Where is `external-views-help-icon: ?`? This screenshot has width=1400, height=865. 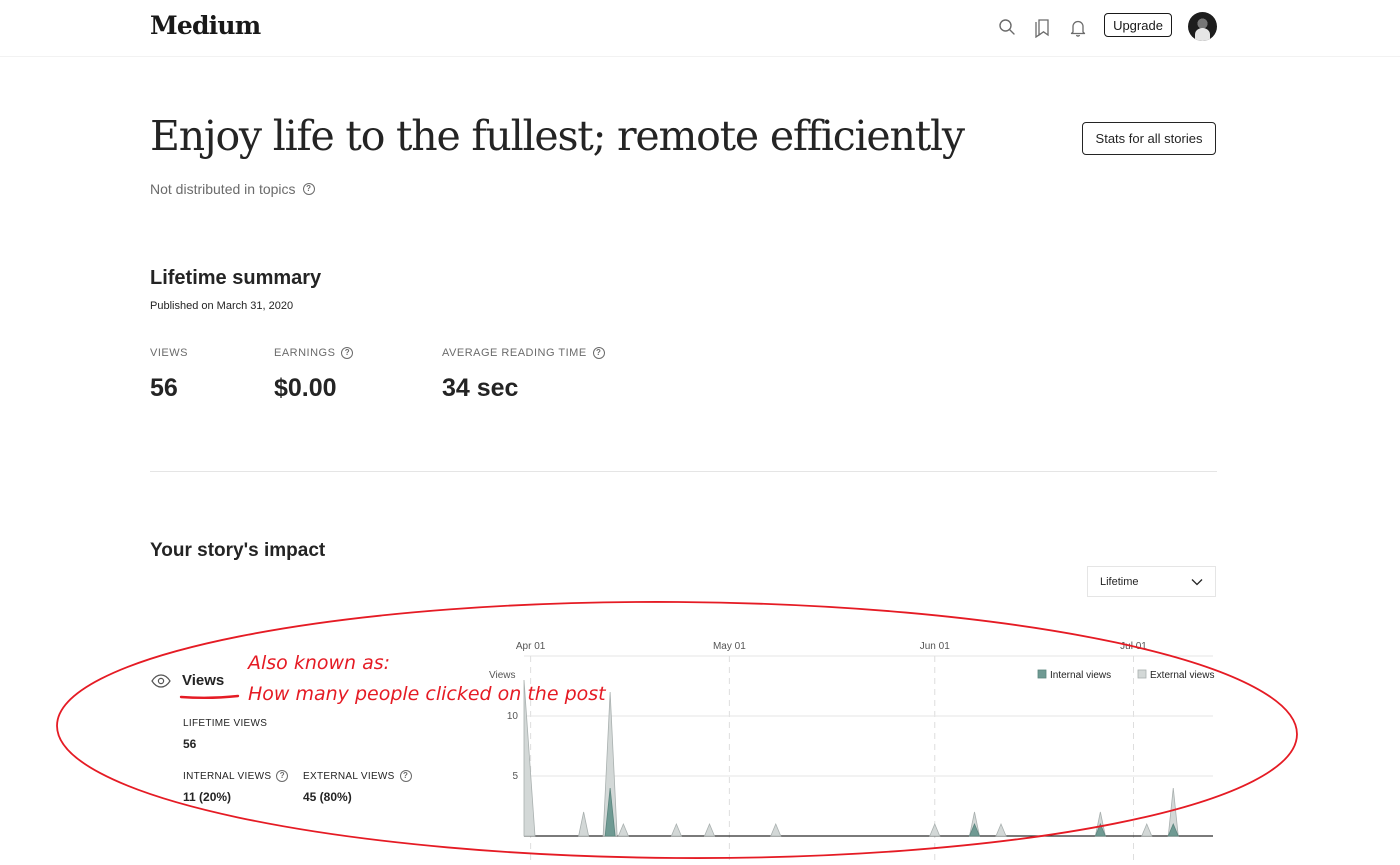 external-views-help-icon: ? is located at coordinates (405, 776).